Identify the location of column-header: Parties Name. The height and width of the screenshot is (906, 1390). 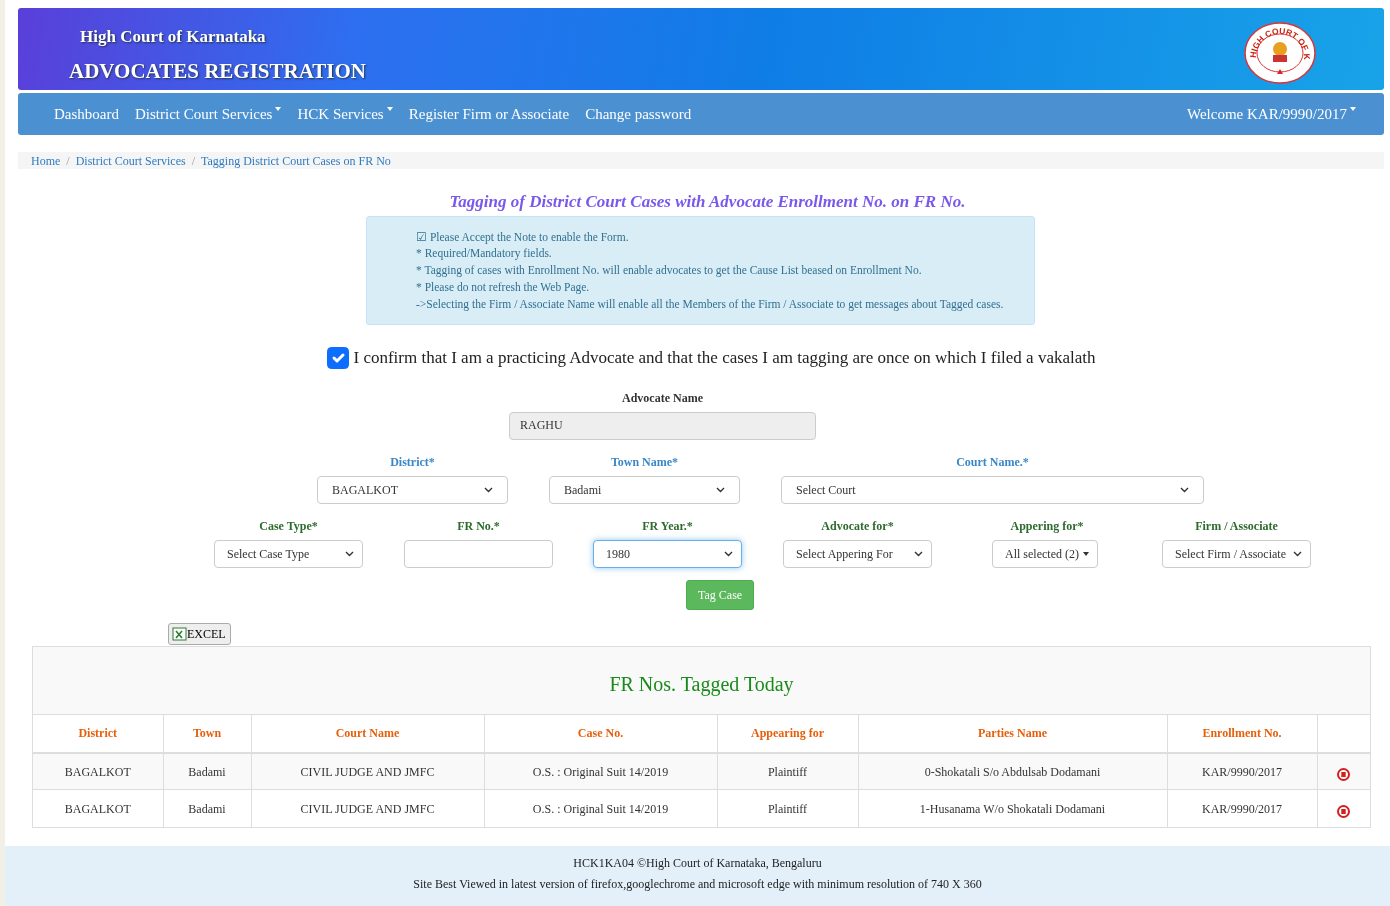
(1012, 734).